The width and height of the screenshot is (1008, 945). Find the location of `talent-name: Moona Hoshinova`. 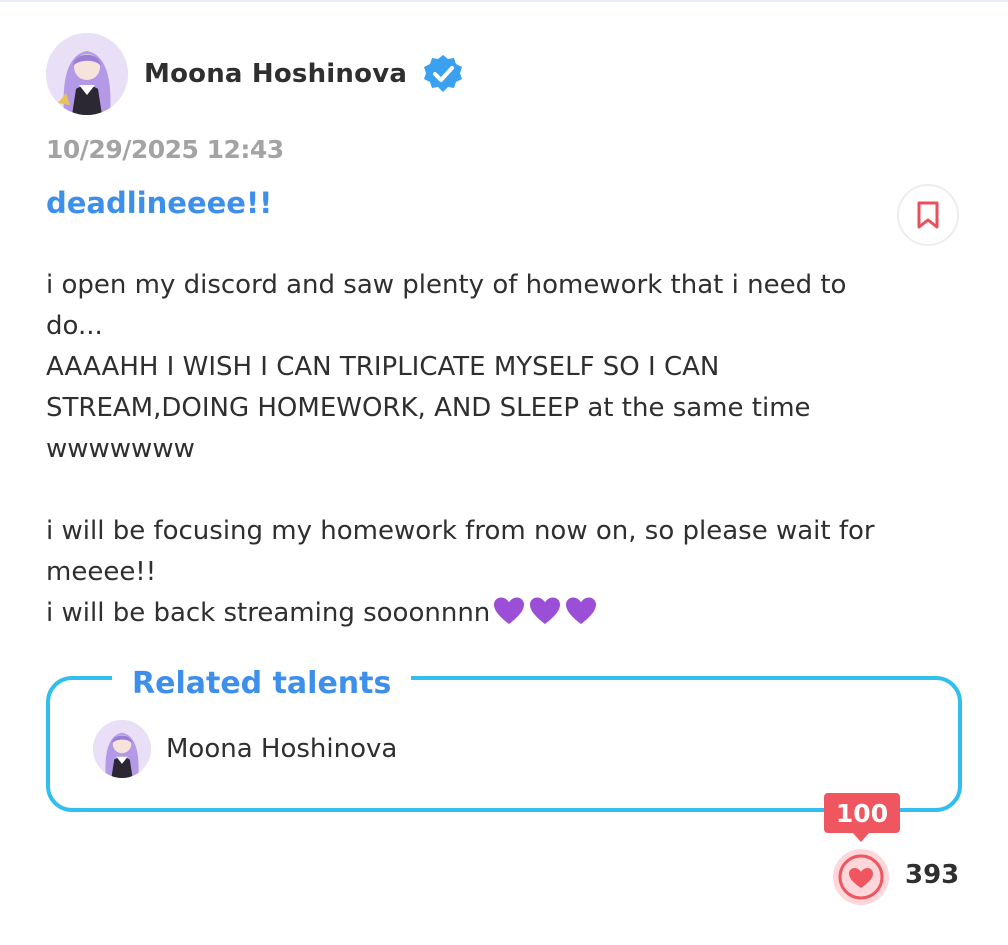

talent-name: Moona Hoshinova is located at coordinates (281, 749).